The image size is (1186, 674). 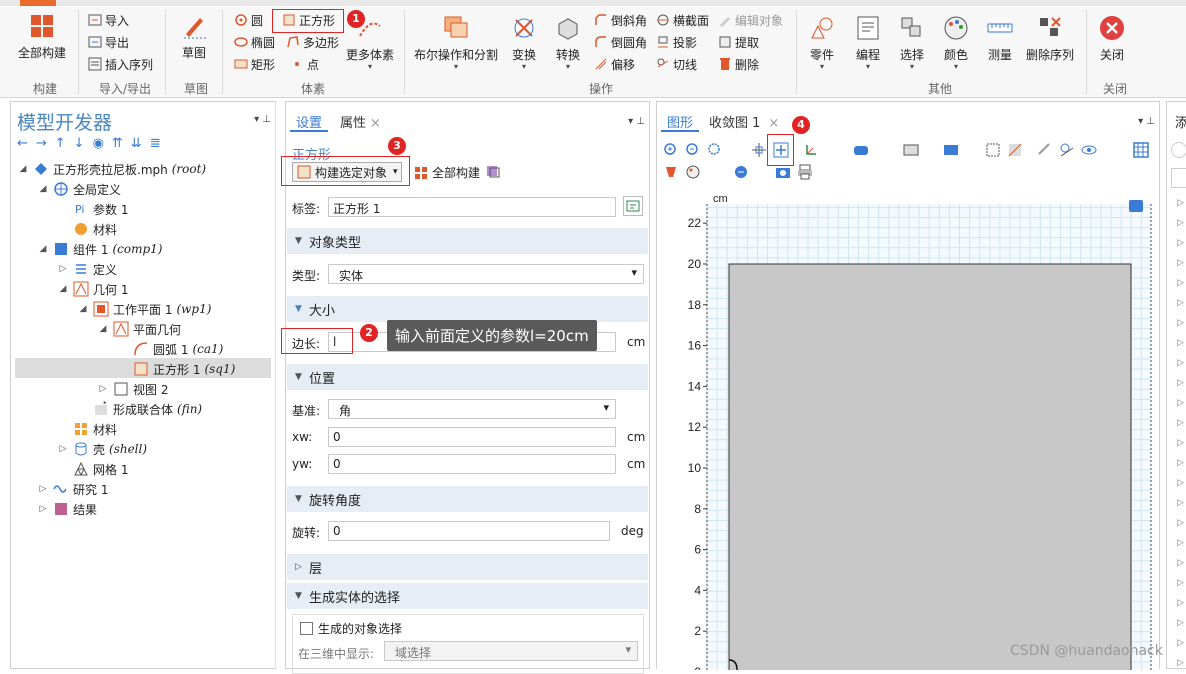 What do you see at coordinates (100, 249) in the screenshot?
I see `tree-node-component: ◢ 组件 1 (comp1)` at bounding box center [100, 249].